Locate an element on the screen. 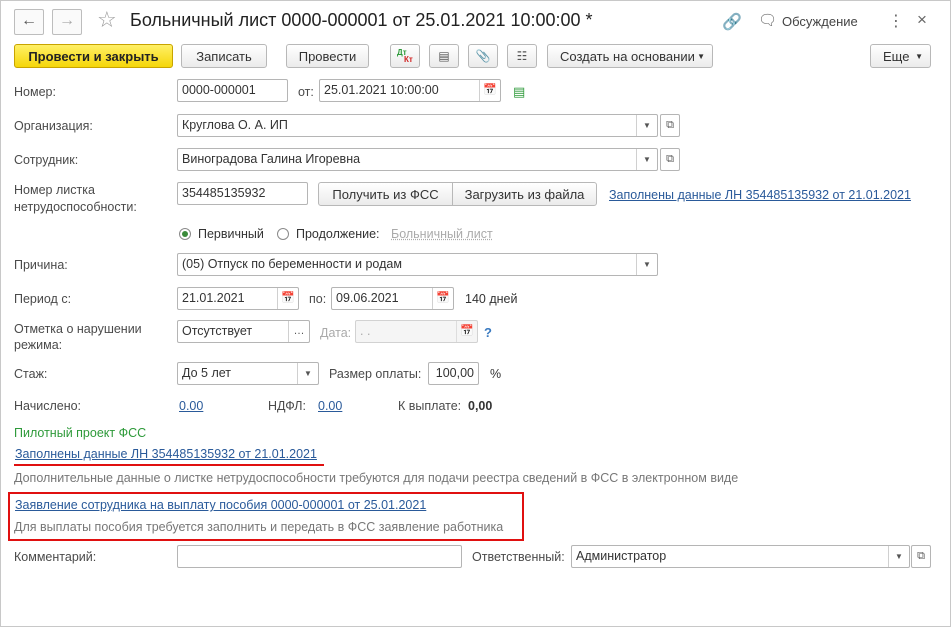  violation-label-line1: Отметка о нарушении is located at coordinates (78, 329).